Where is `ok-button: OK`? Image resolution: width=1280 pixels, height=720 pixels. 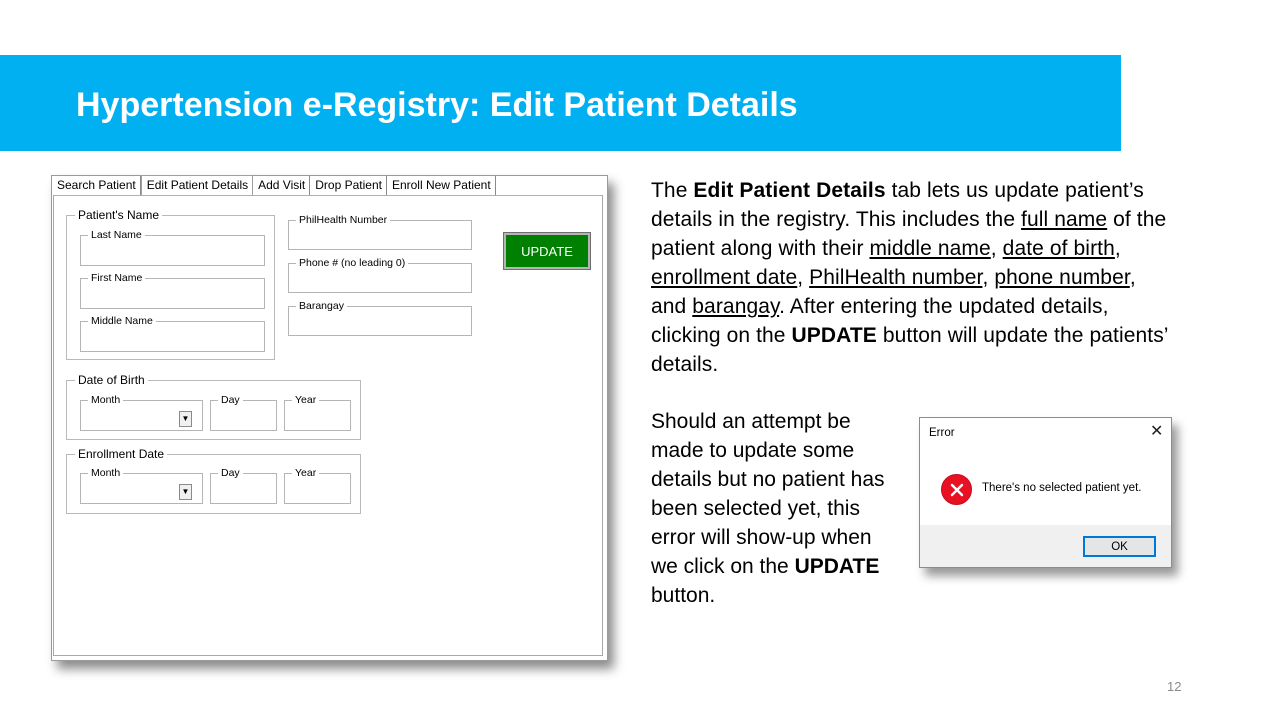
ok-button: OK is located at coordinates (1119, 546).